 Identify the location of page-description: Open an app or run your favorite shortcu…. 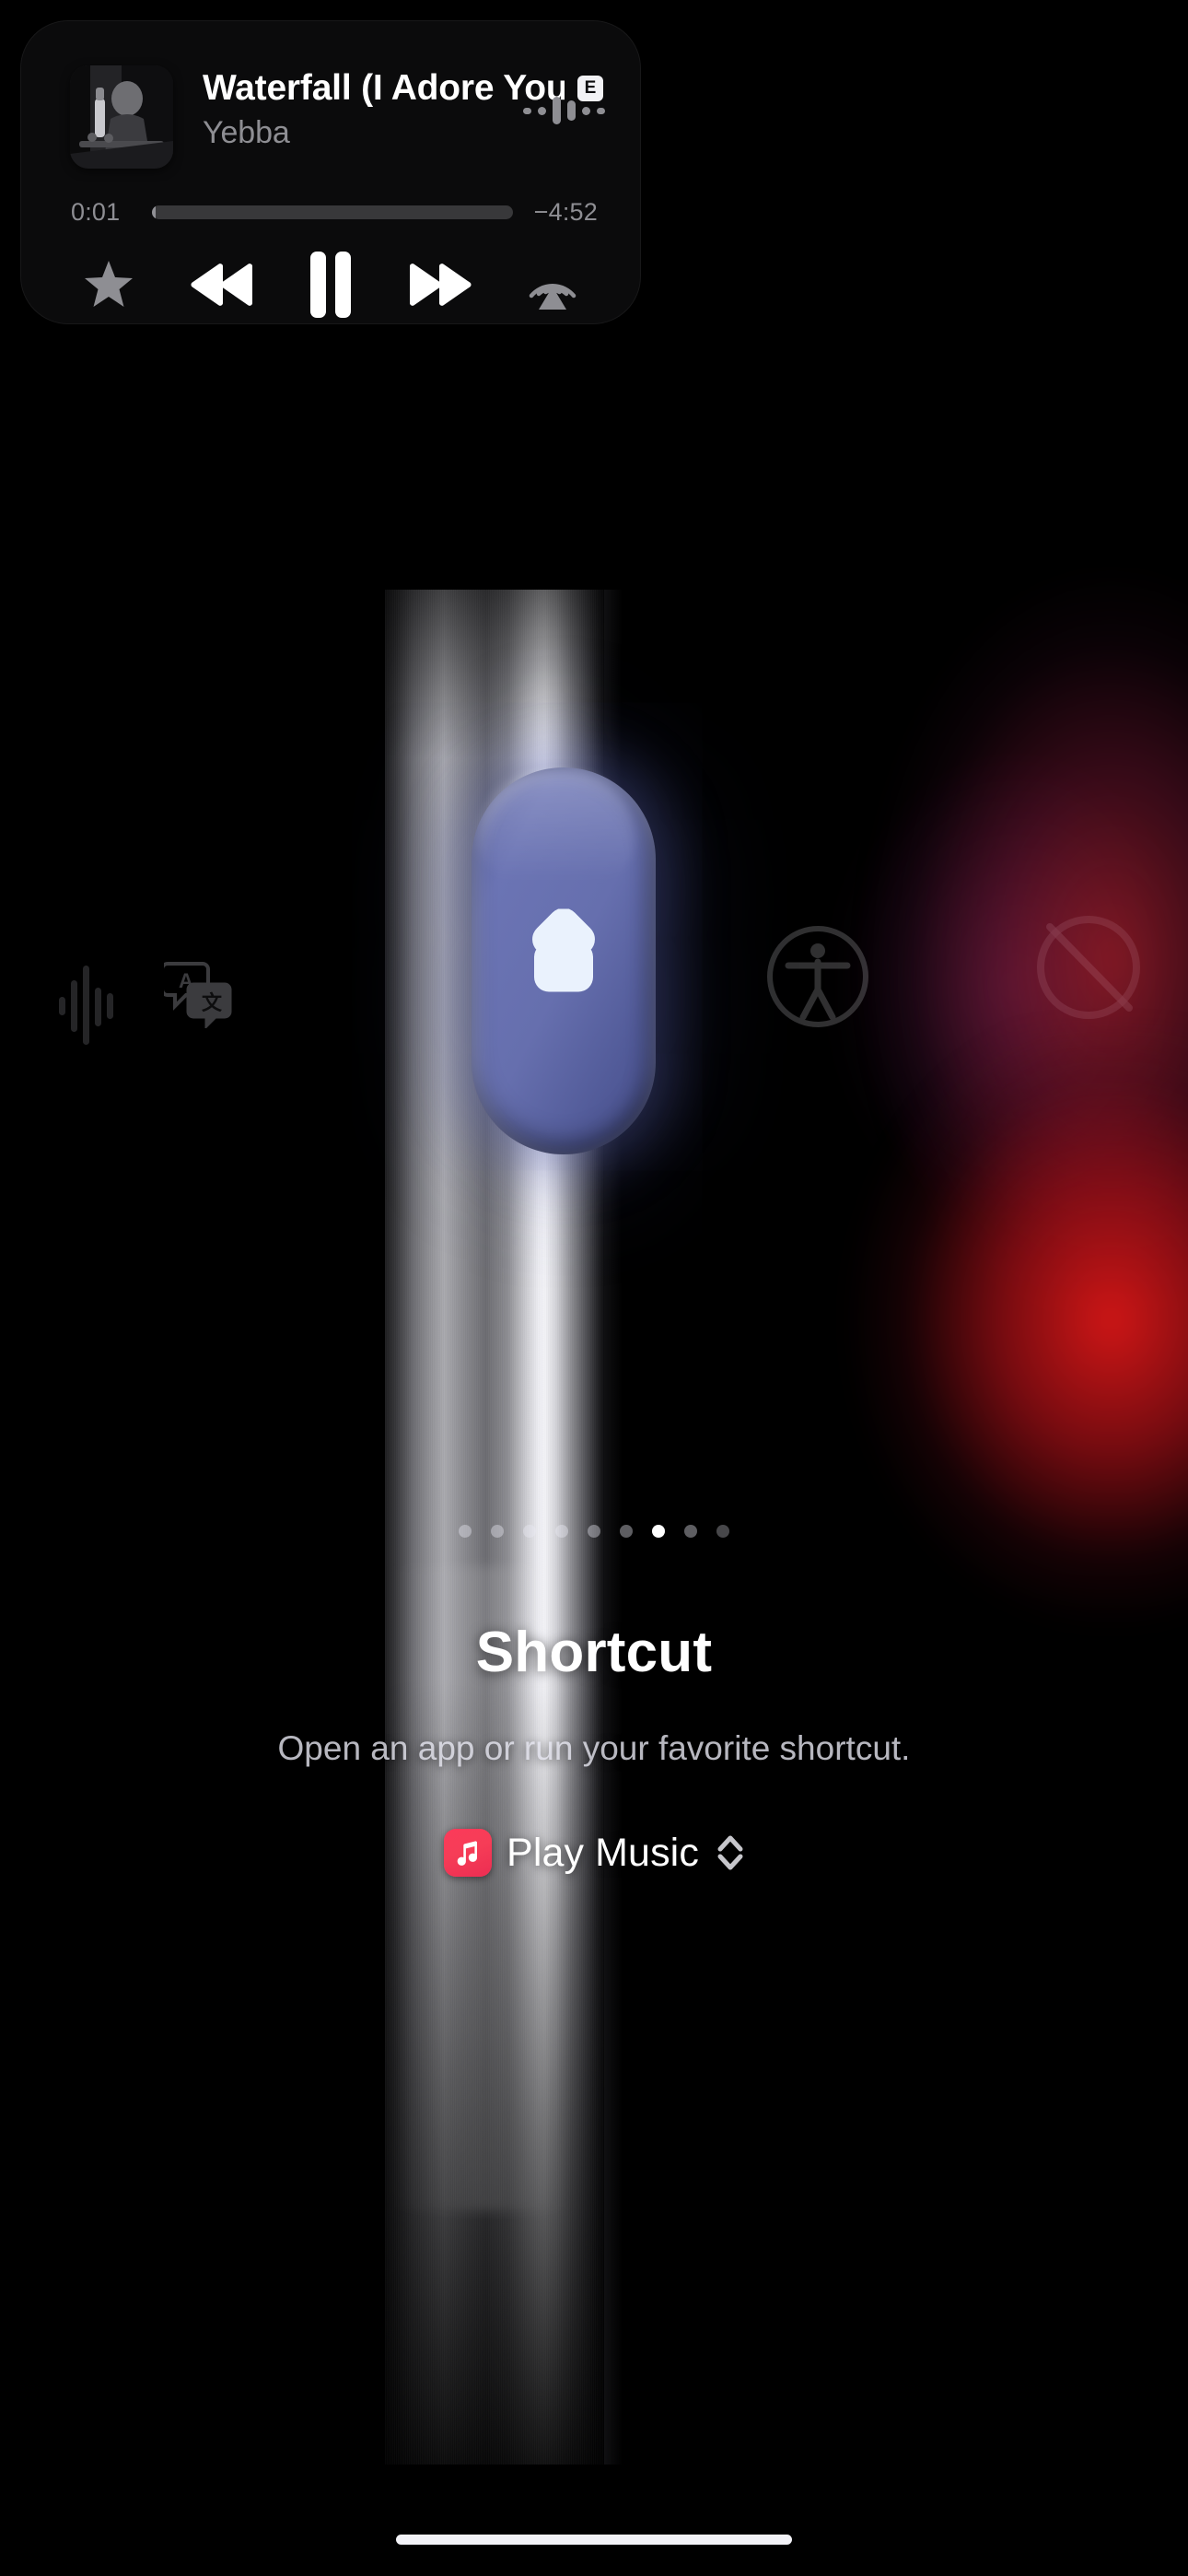
(594, 1748).